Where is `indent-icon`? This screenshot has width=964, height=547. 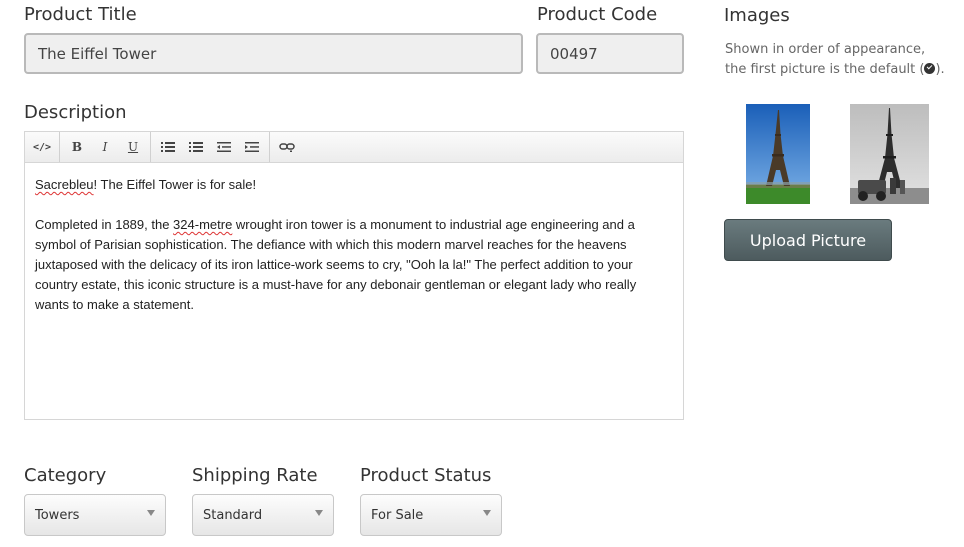 indent-icon is located at coordinates (252, 147).